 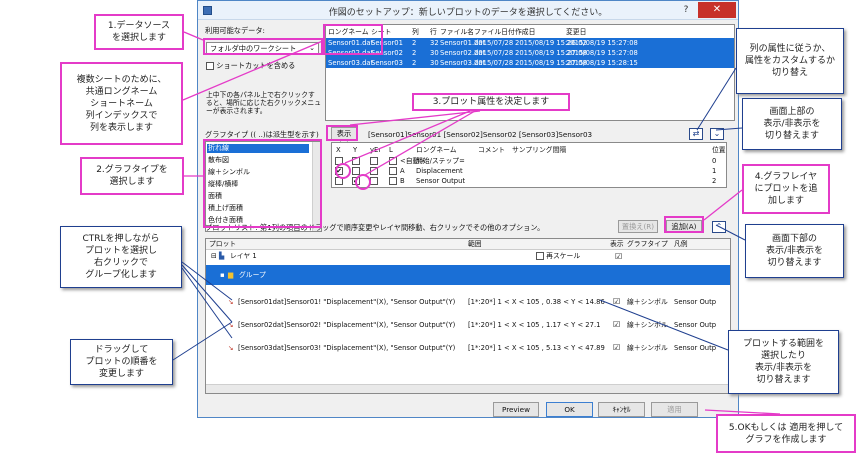 What do you see at coordinates (415, 118) in the screenshot?
I see `connector-show` at bounding box center [415, 118].